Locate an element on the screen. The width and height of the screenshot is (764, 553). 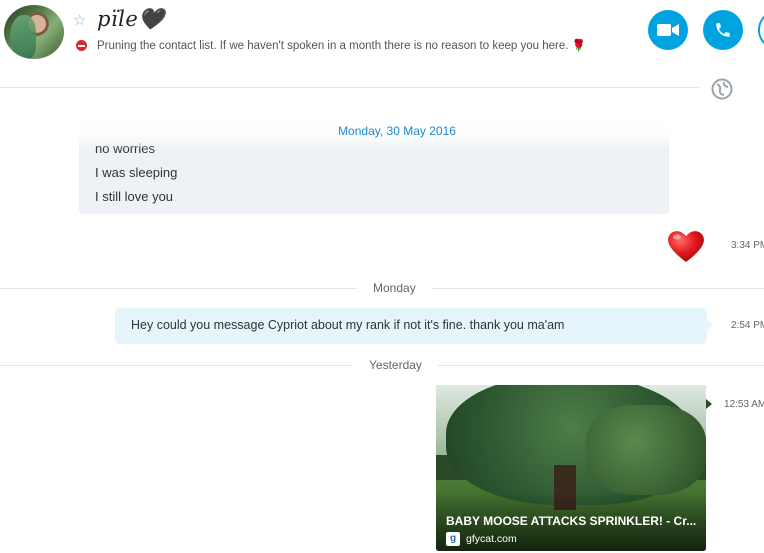
video-call-button is located at coordinates (668, 30).